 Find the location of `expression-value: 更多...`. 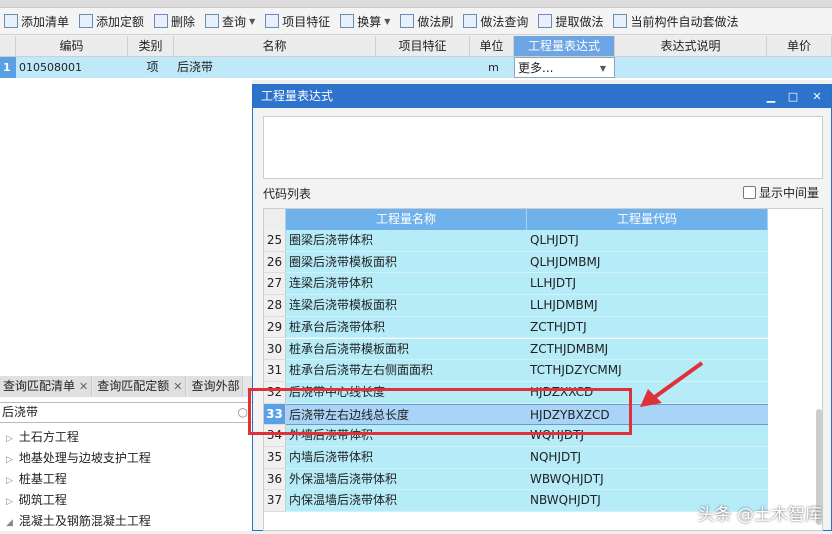

expression-value: 更多... is located at coordinates (536, 68).